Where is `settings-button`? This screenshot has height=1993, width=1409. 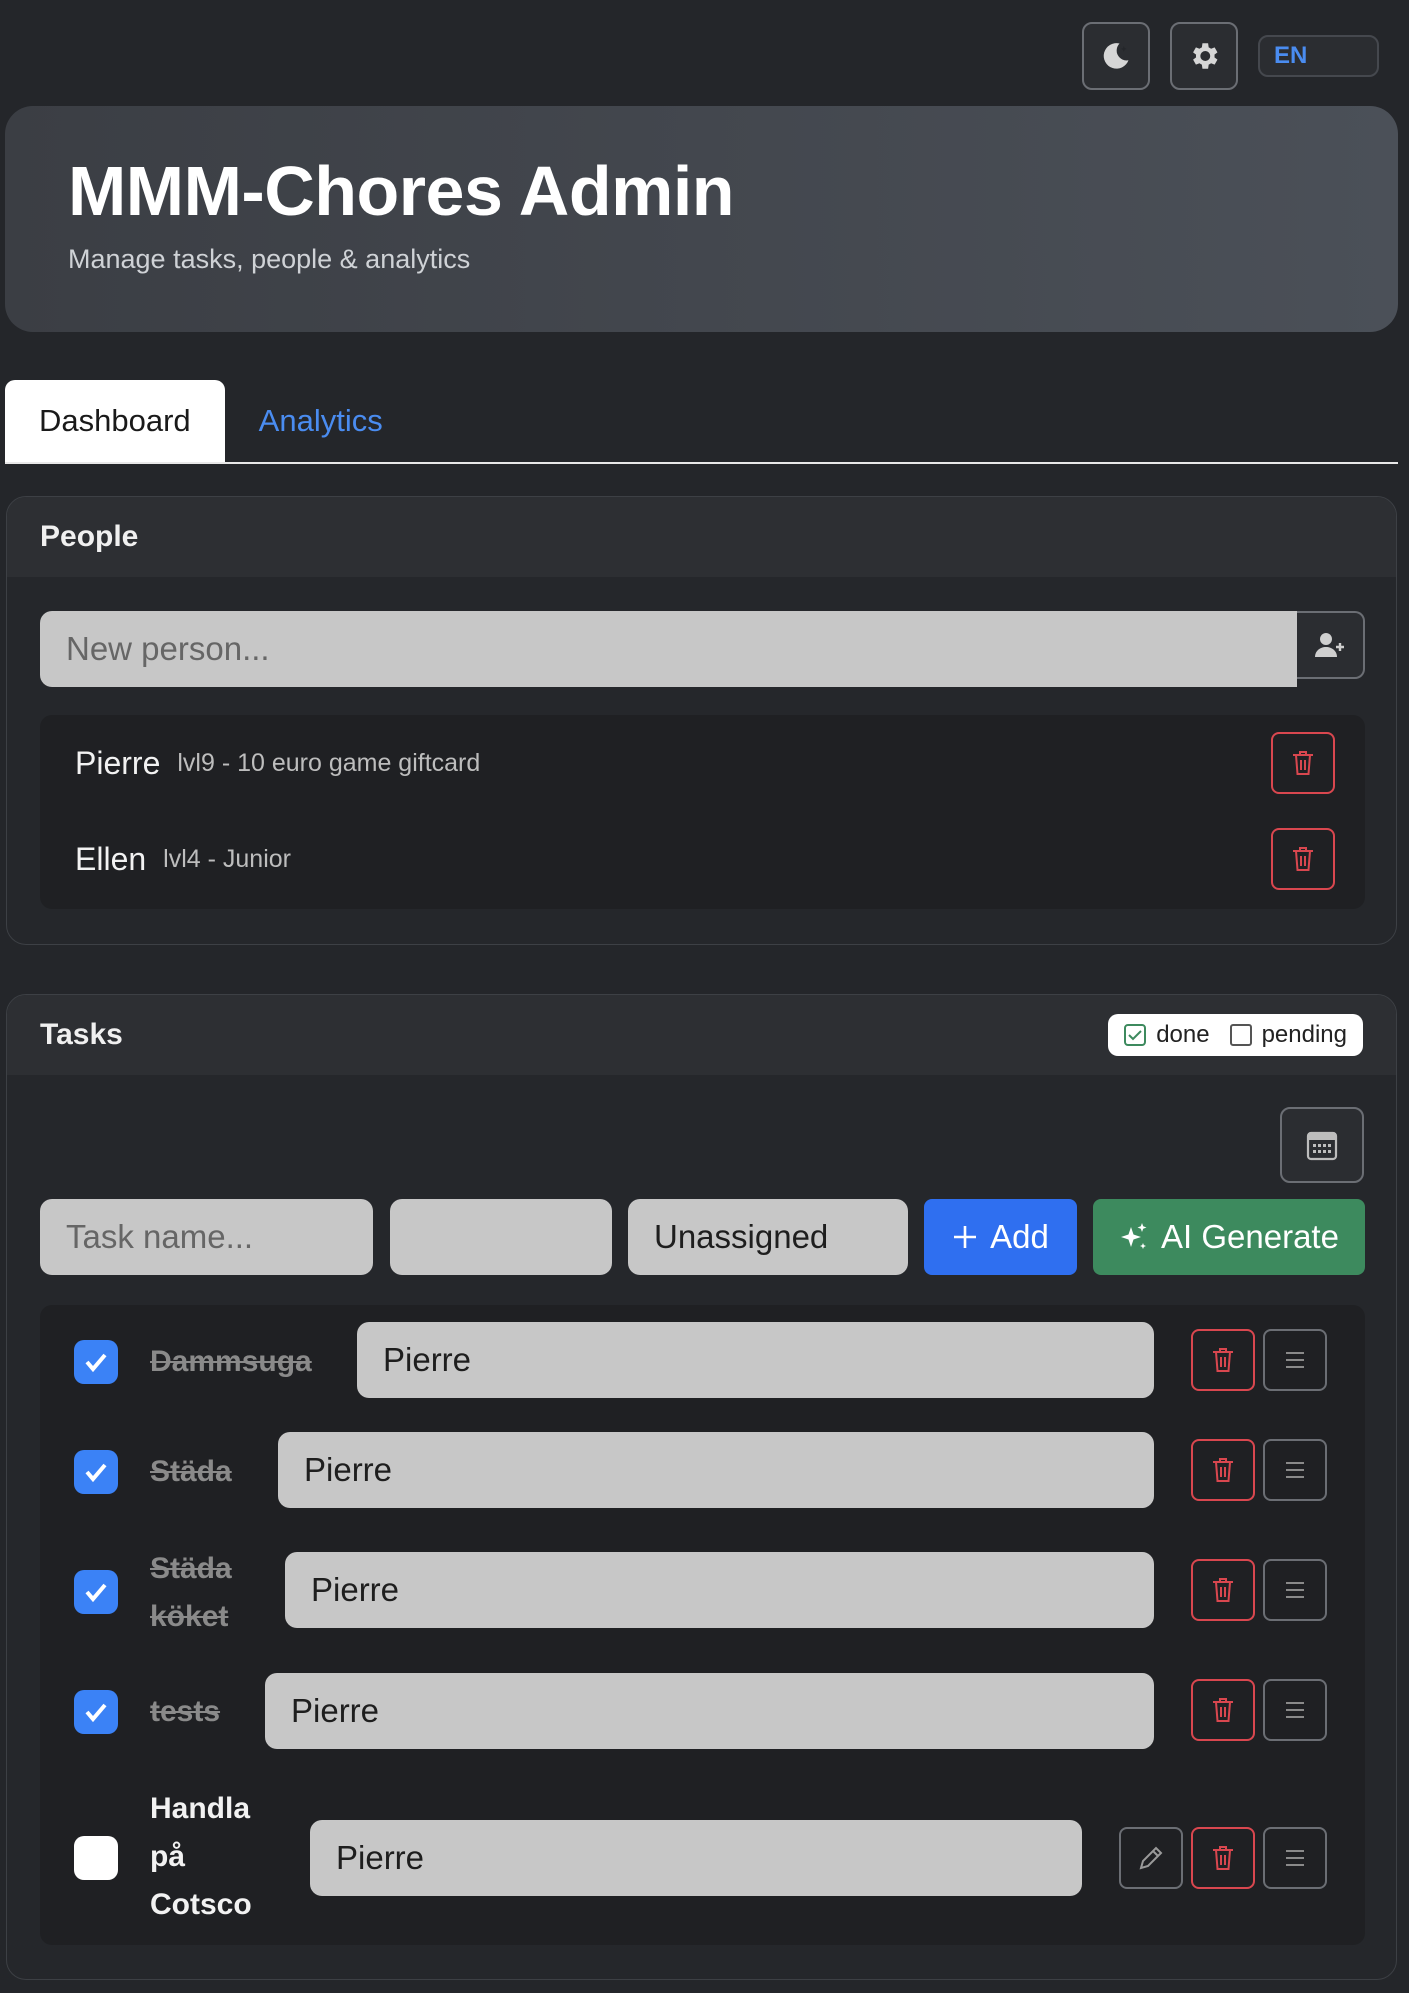
settings-button is located at coordinates (1204, 56).